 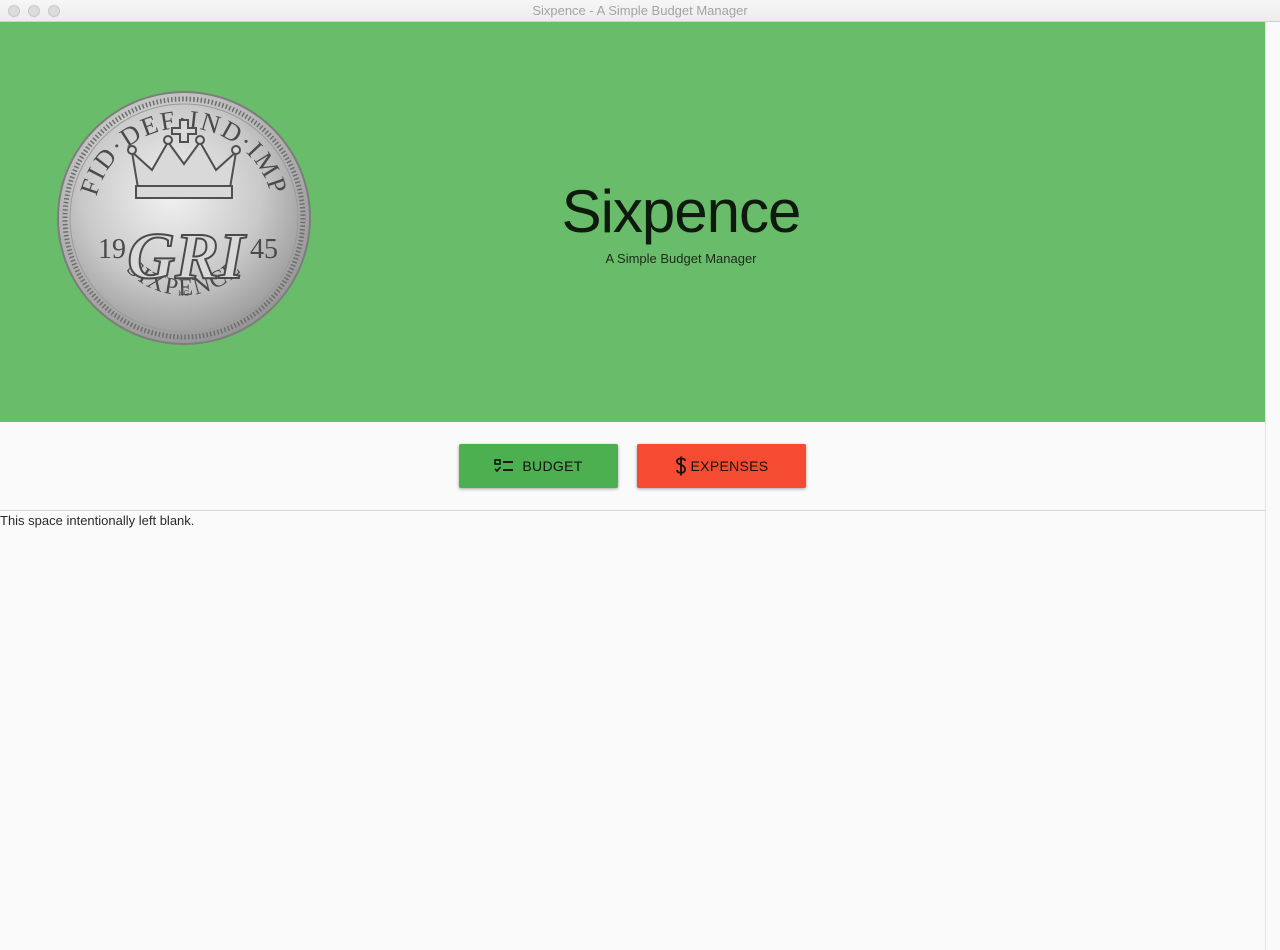 I want to click on budget-button: BUDGET, so click(x=538, y=466).